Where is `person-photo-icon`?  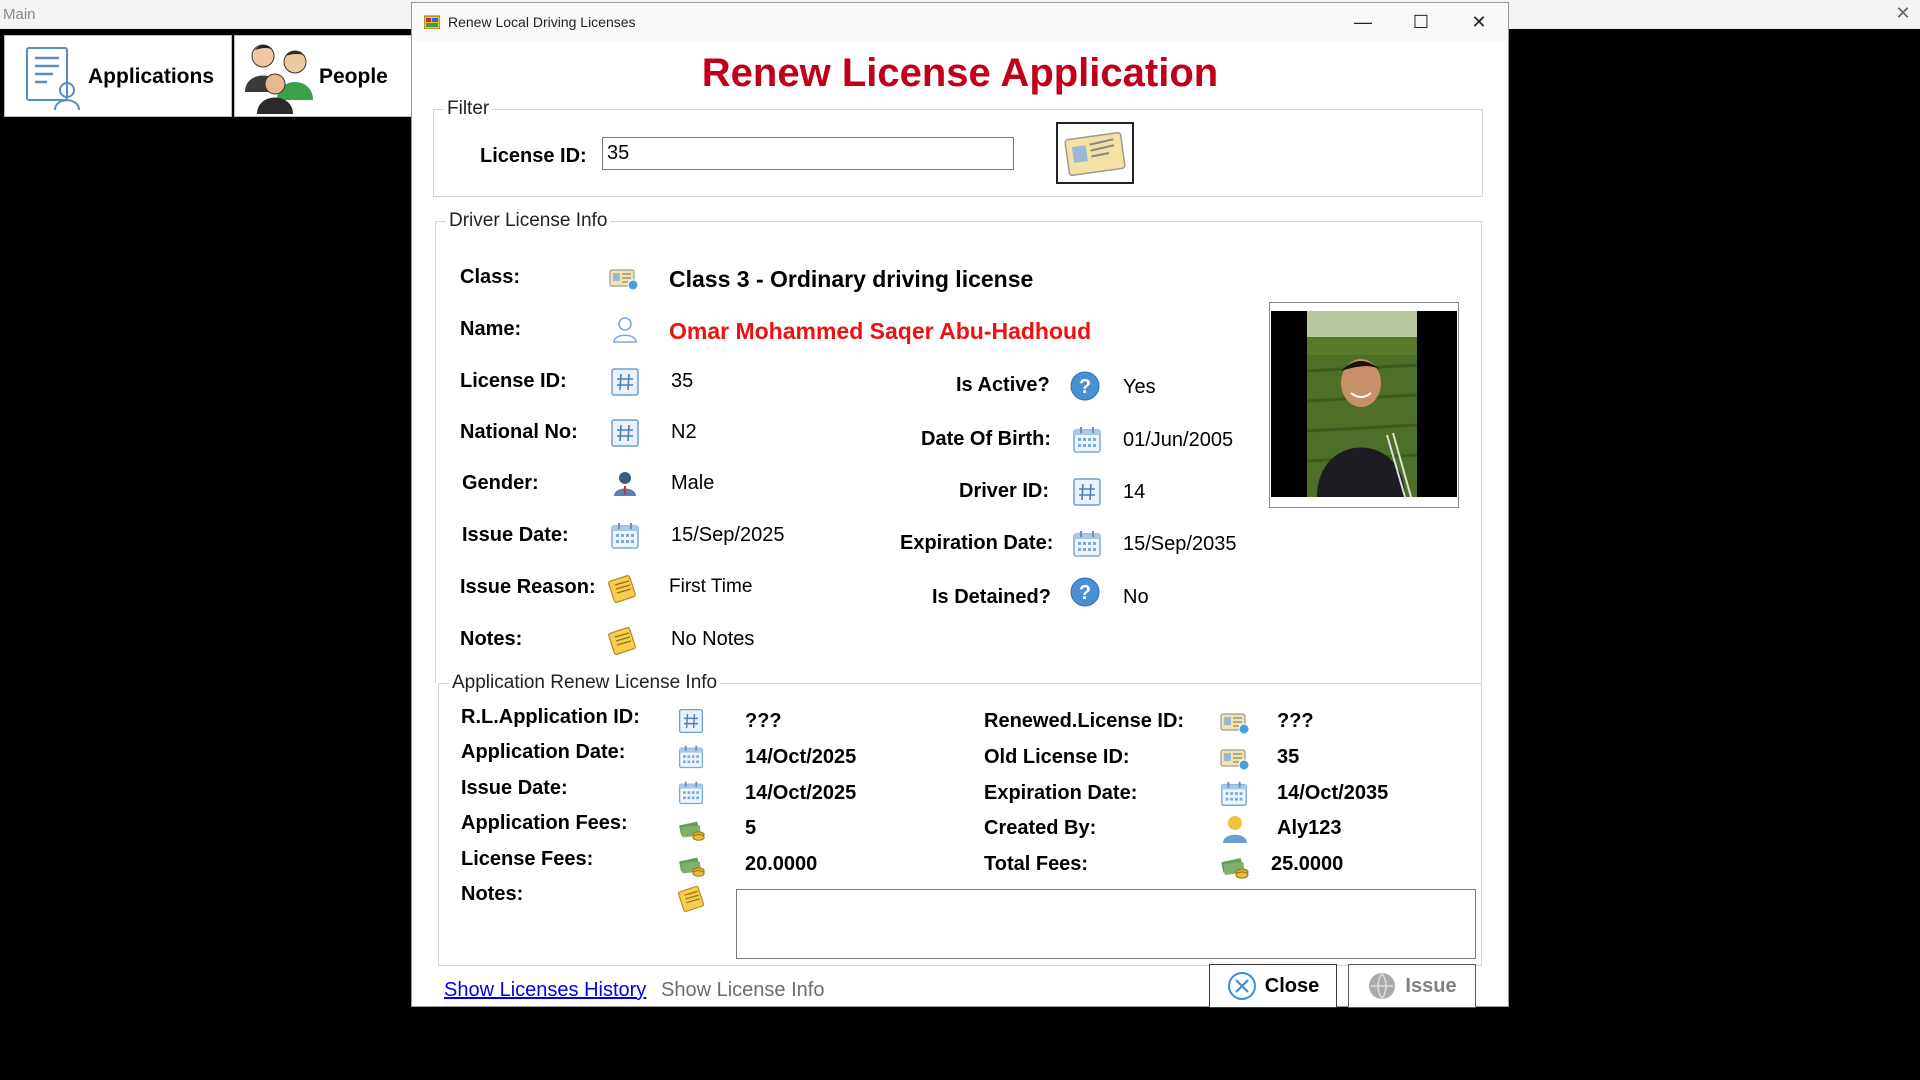
person-photo-icon is located at coordinates (1362, 404).